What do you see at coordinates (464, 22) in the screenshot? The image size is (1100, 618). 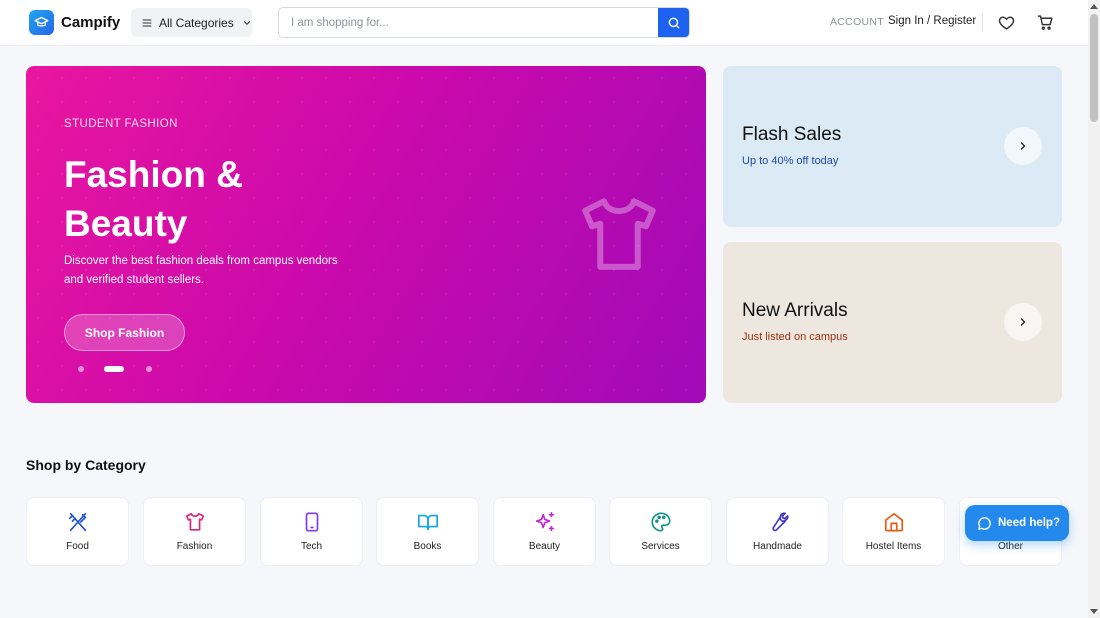 I see `search-input` at bounding box center [464, 22].